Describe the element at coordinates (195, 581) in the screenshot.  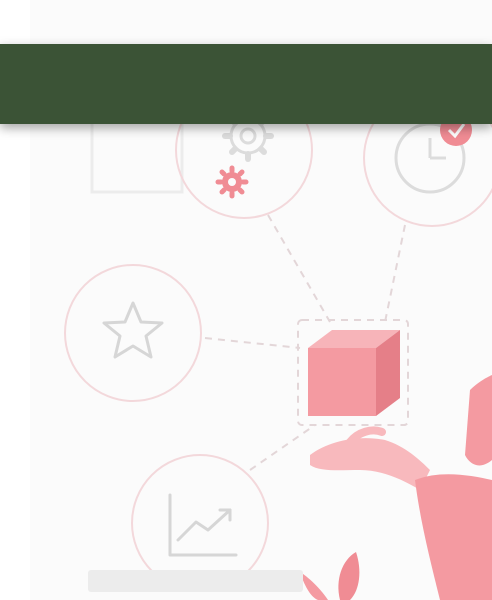
I see `ground-bar` at that location.